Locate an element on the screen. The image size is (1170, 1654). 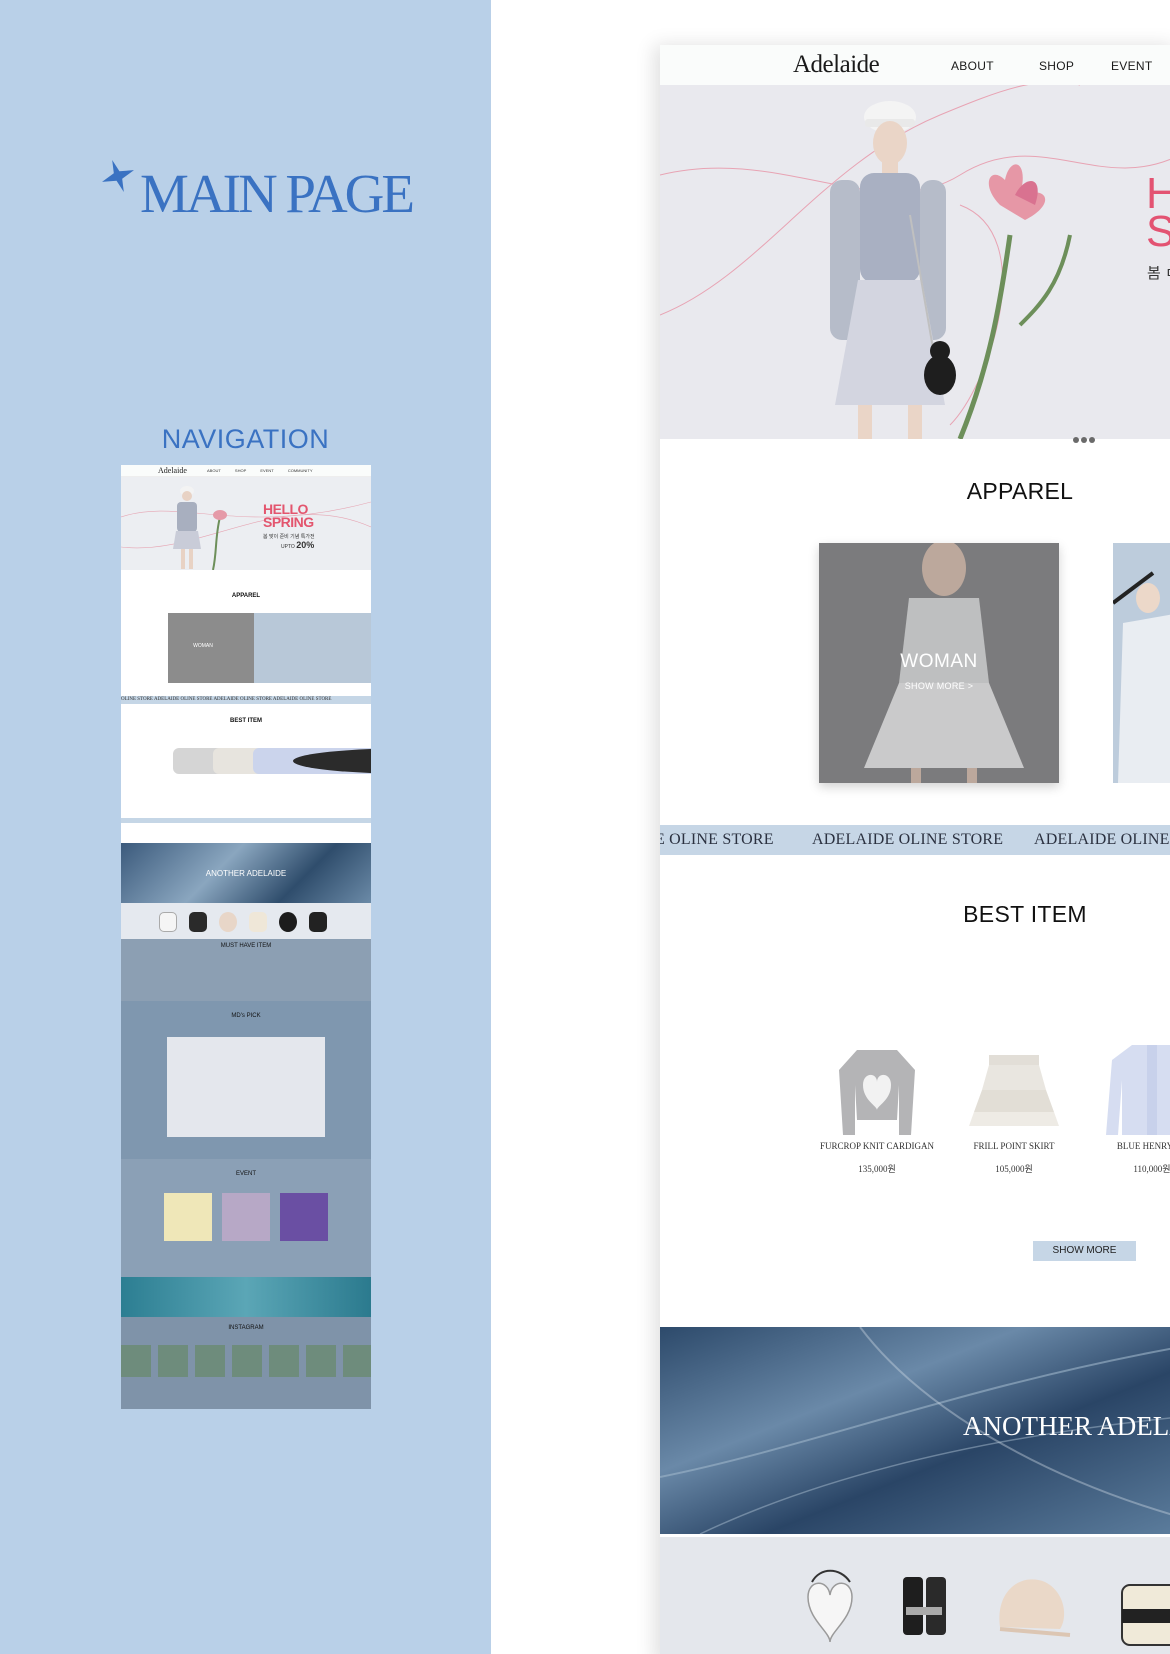
mini-mds-pick: MD's PICK is located at coordinates (246, 1080).